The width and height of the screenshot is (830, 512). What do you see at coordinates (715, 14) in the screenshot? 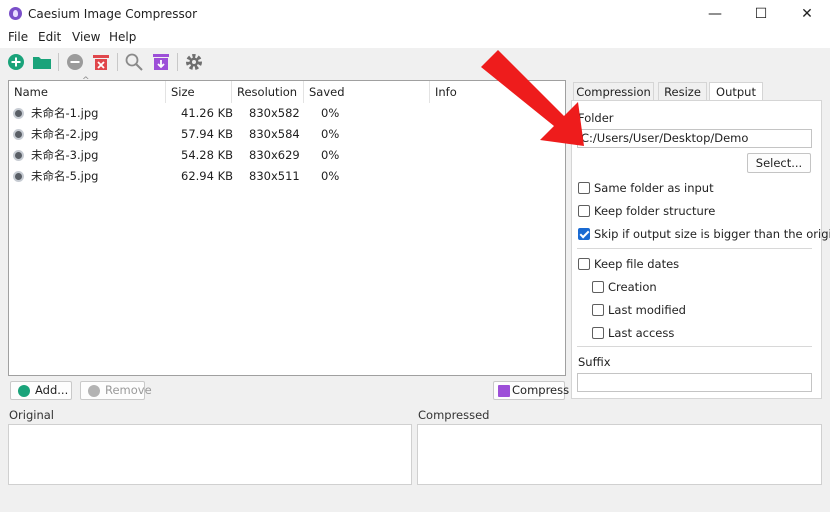
I see `minimize-button: —` at bounding box center [715, 14].